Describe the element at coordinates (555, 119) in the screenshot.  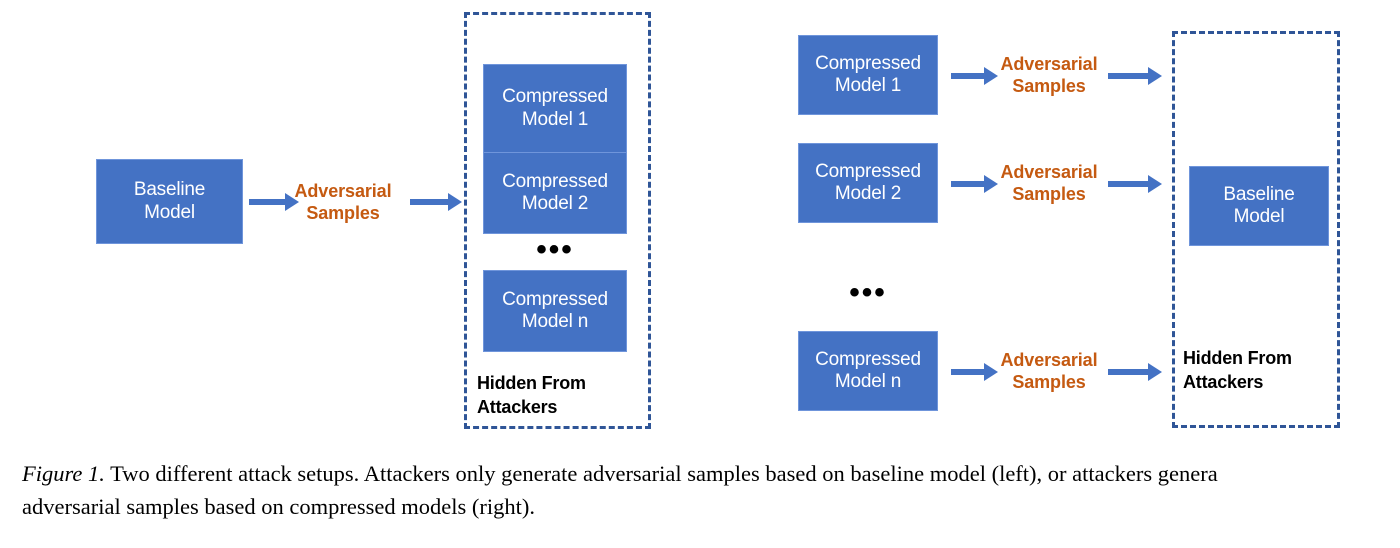
I see `left-compressed-model-1-line2: Model 1` at that location.